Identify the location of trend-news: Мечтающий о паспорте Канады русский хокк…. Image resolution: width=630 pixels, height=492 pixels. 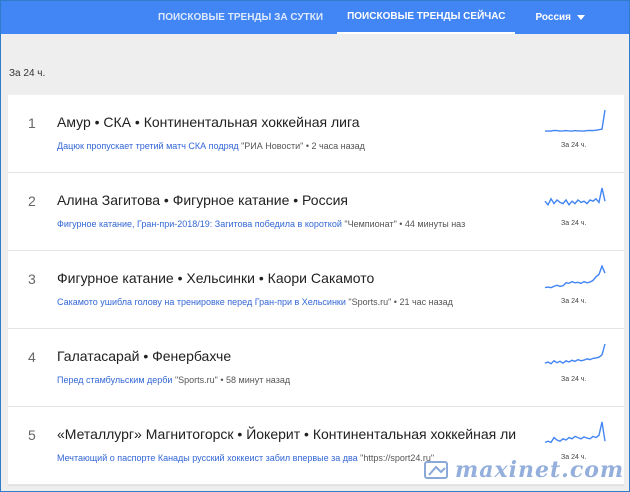
(293, 458).